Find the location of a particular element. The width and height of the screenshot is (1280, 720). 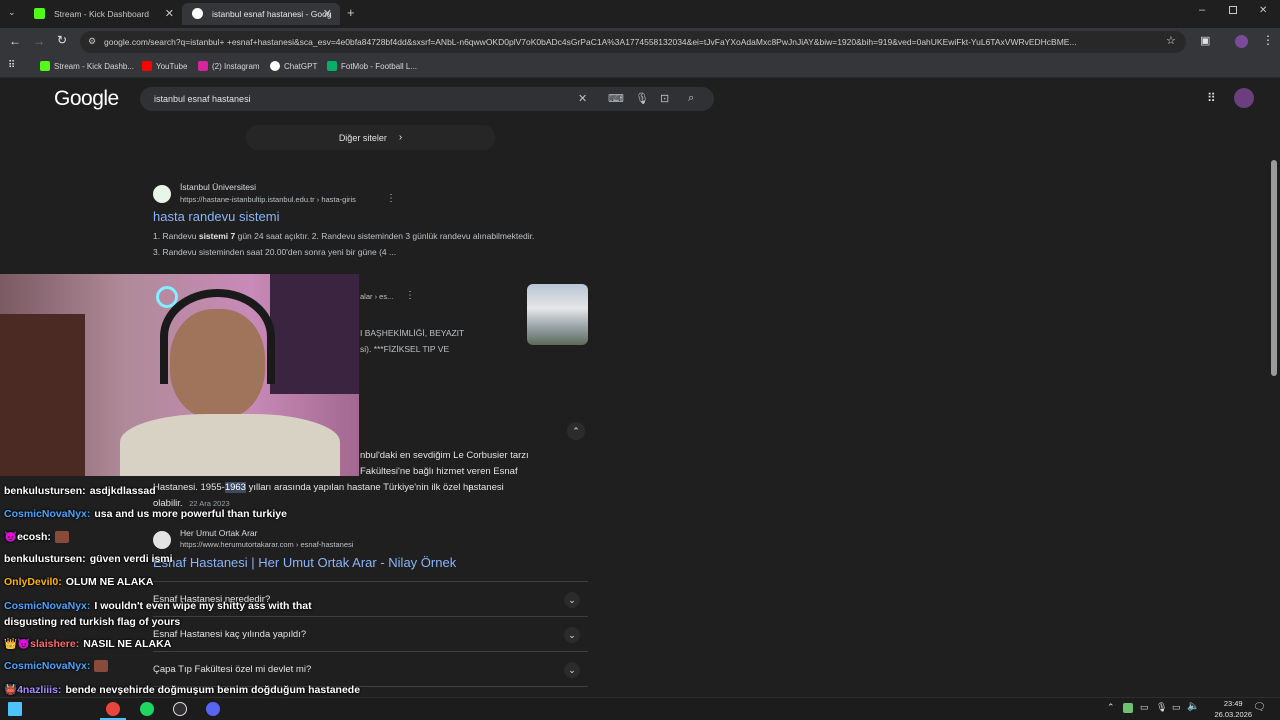

kick-icon is located at coordinates (39, 13).